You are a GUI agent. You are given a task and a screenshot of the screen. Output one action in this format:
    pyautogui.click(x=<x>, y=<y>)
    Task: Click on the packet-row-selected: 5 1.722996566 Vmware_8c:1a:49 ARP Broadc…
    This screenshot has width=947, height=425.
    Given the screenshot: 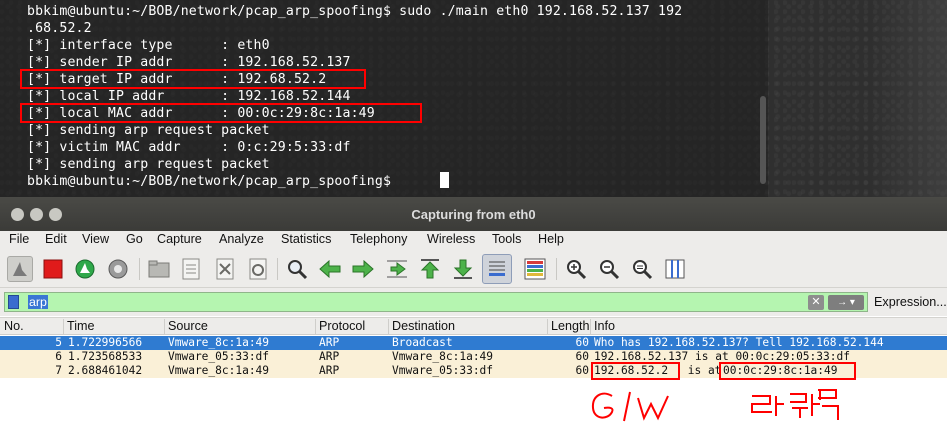 What is the action you would take?
    pyautogui.click(x=473, y=343)
    